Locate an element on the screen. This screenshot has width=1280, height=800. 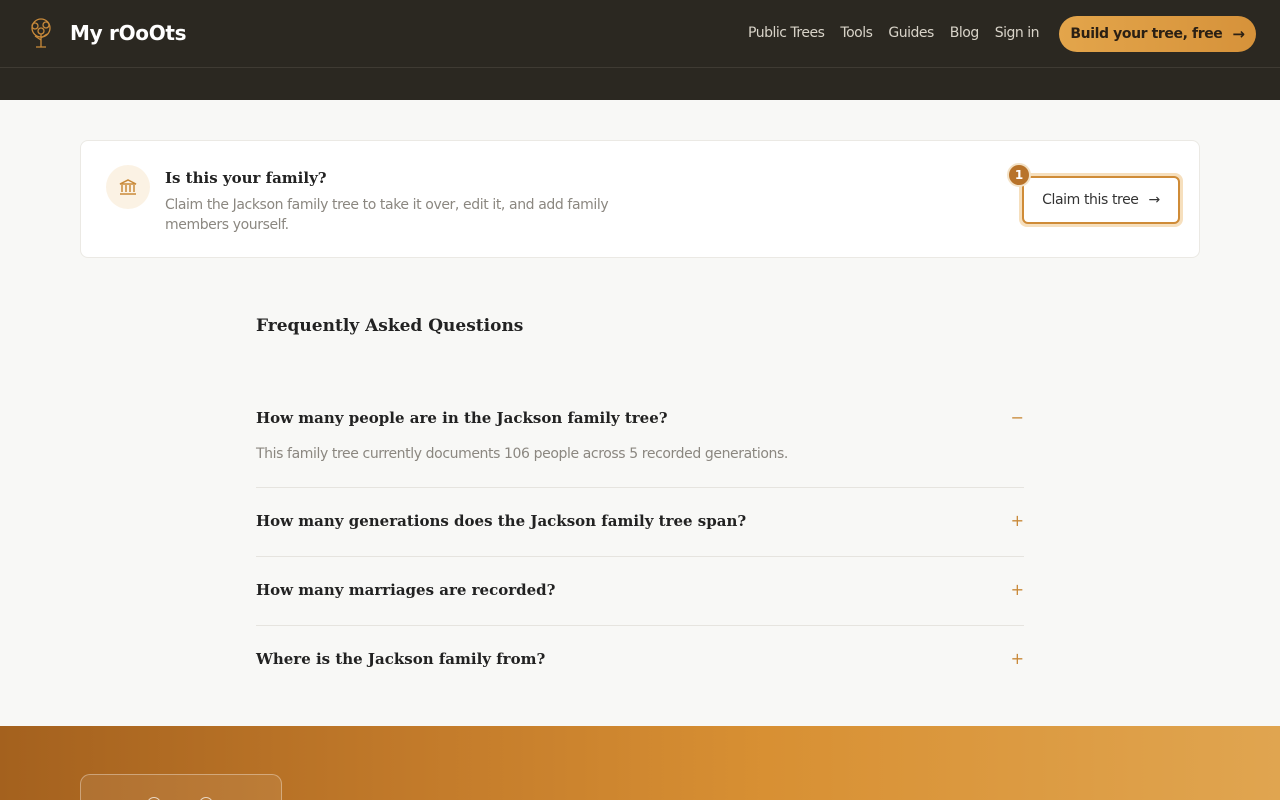
faq-item: Where is the Jackson family from? + is located at coordinates (640, 660).